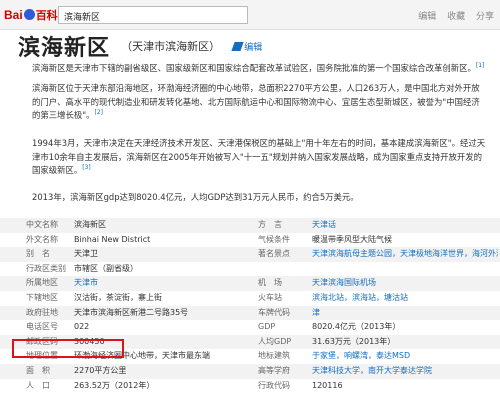 The height and width of the screenshot is (415, 500). Describe the element at coordinates (42, 224) in the screenshot. I see `info-key: 中文名称` at that location.